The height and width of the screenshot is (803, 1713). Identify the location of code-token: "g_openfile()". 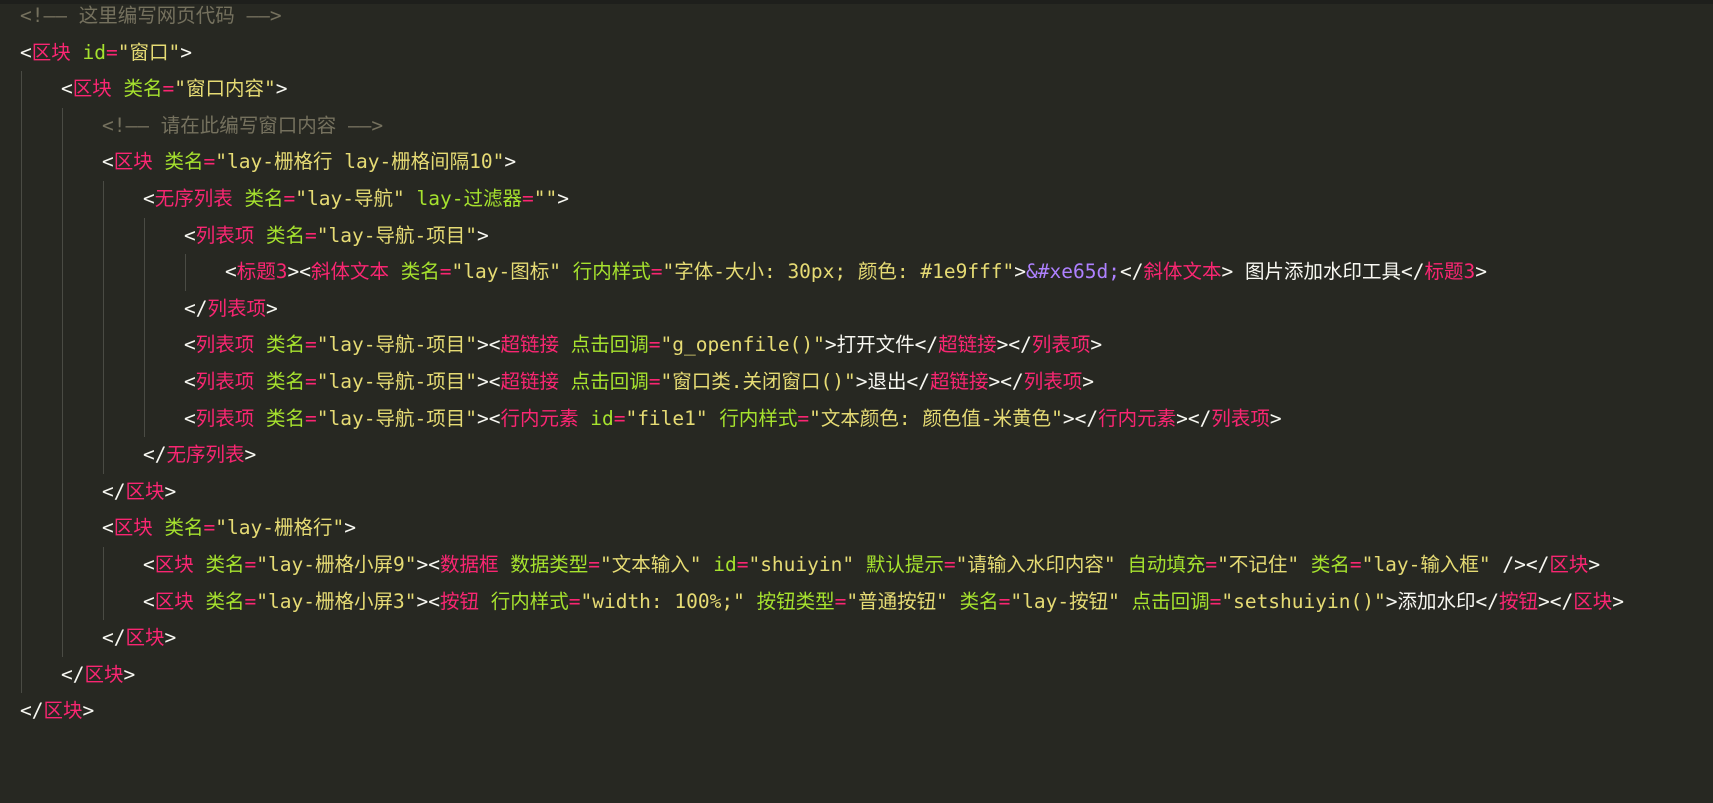
(742, 345).